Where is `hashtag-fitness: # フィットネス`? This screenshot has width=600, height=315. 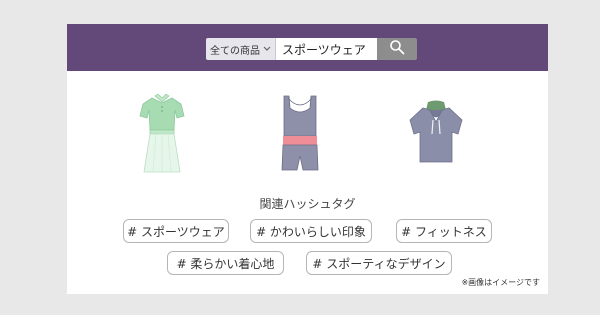
hashtag-fitness: # フィットネス is located at coordinates (444, 231).